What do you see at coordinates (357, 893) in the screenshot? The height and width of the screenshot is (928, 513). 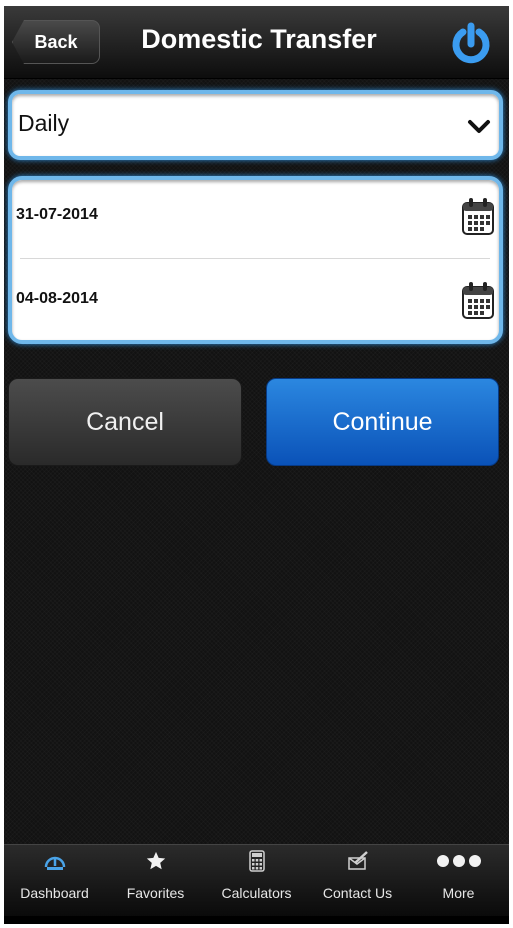 I see `tab-label: Contact Us` at bounding box center [357, 893].